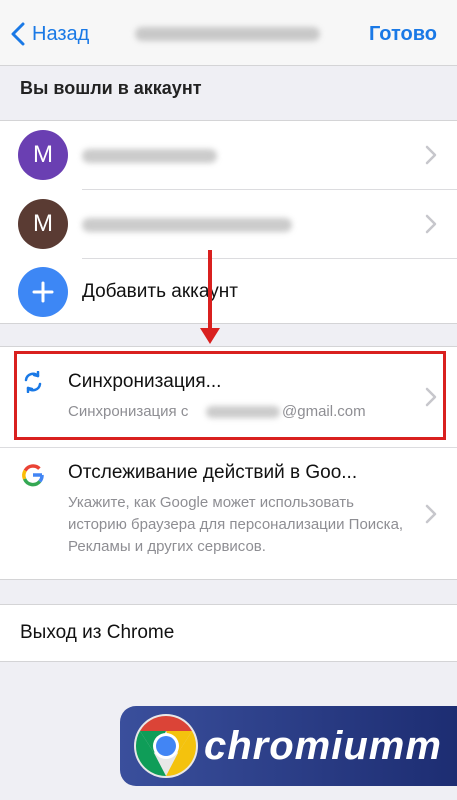 The image size is (457, 800). I want to click on blurred-title, so click(227, 34).